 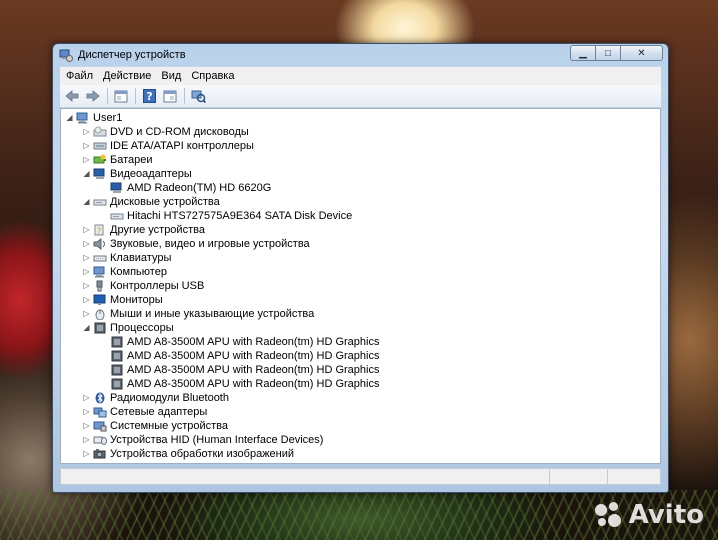 What do you see at coordinates (360, 314) in the screenshot?
I see `tree-node: ▷ Мыши и иные указывающие устройства` at bounding box center [360, 314].